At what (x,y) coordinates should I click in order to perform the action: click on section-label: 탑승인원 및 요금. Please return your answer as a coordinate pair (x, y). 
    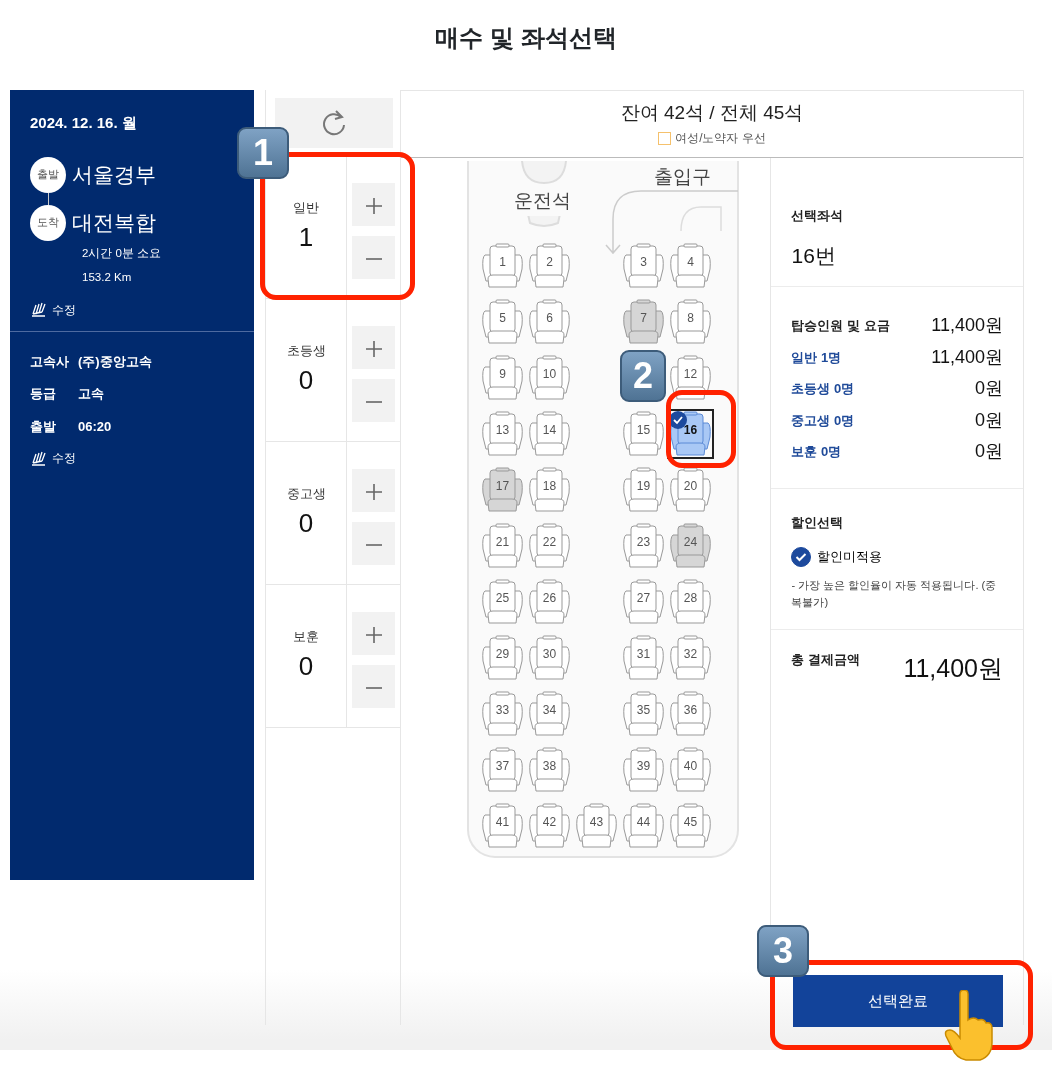
    Looking at the image, I should click on (840, 326).